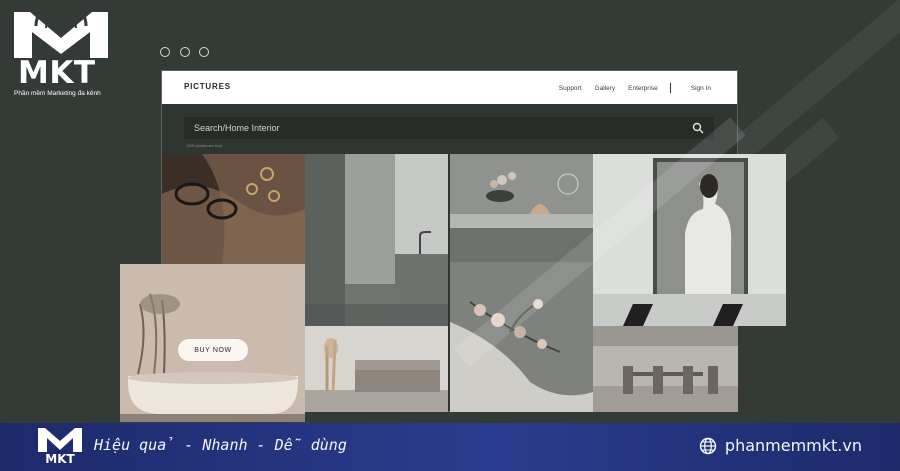 Image resolution: width=900 pixels, height=471 pixels. Describe the element at coordinates (708, 445) in the screenshot. I see `globe-icon` at that location.